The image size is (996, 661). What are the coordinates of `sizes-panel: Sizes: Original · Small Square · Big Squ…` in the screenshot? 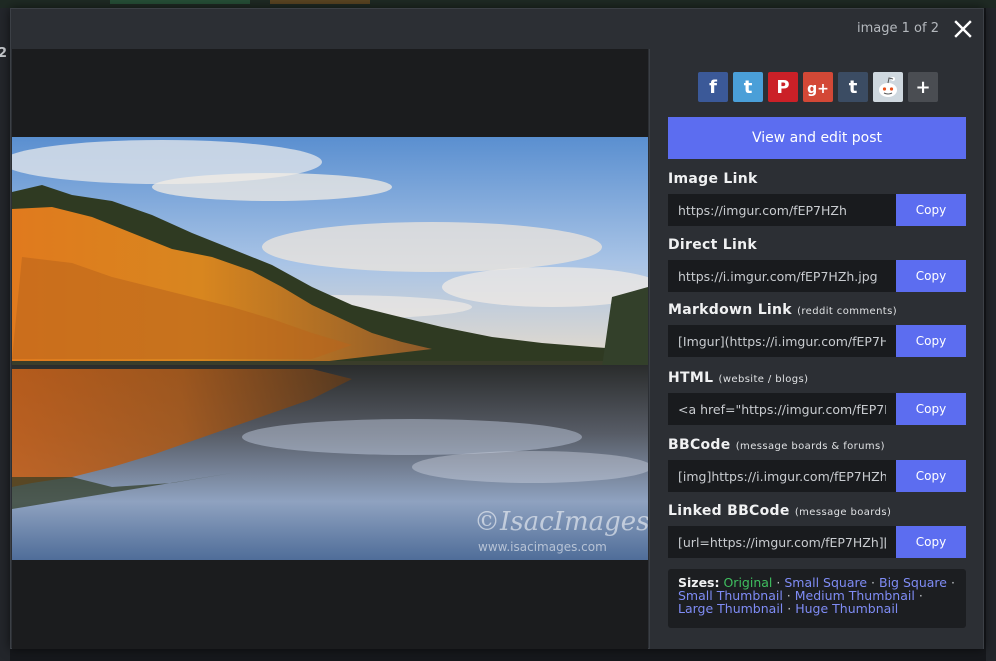 It's located at (817, 598).